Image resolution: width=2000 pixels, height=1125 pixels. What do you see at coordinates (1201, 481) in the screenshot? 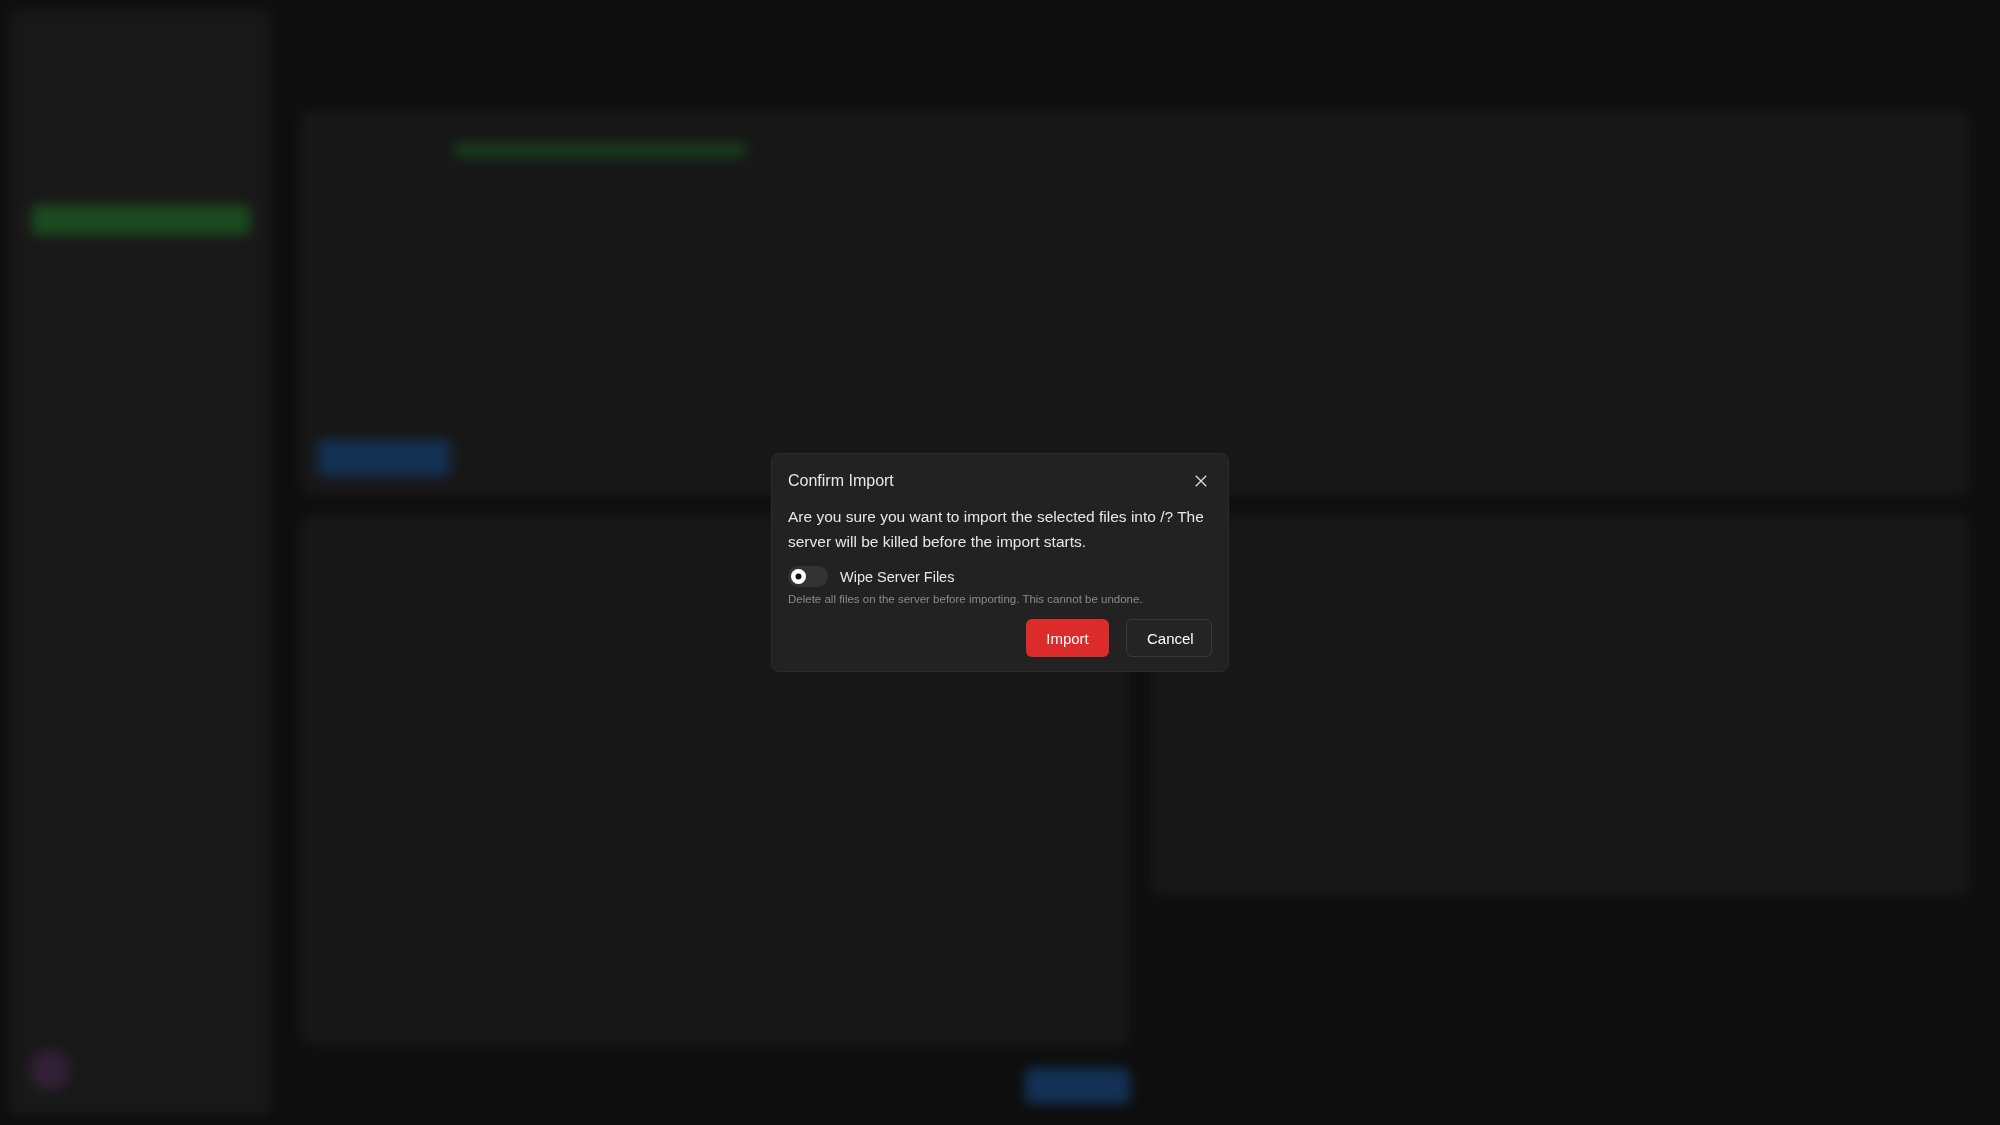
I see `close-icon` at bounding box center [1201, 481].